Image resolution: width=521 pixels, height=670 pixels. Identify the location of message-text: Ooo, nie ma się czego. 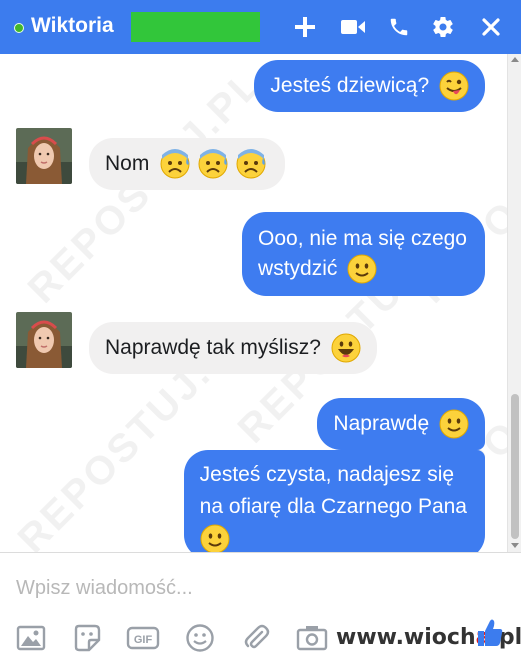
(362, 238).